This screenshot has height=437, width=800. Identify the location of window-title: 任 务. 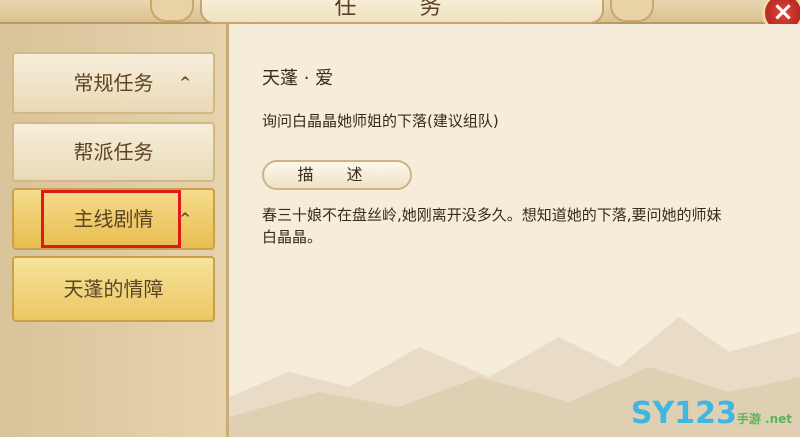
(402, 10).